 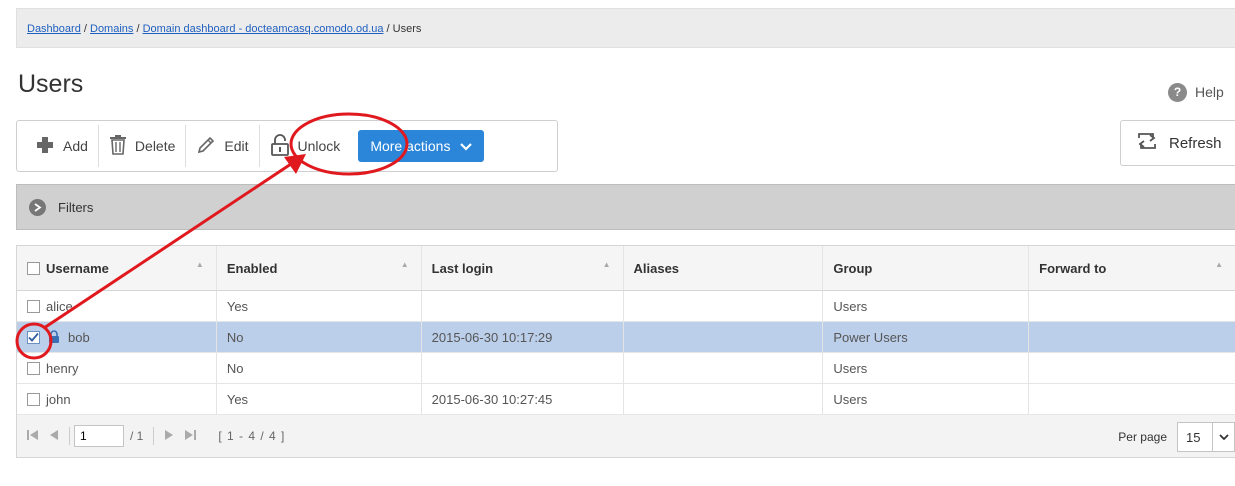 I want to click on column-header-label: Aliases, so click(x=656, y=268).